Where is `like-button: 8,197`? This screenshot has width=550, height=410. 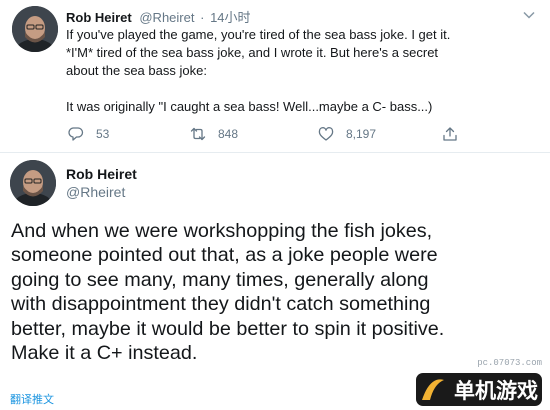
like-button: 8,197 is located at coordinates (347, 134).